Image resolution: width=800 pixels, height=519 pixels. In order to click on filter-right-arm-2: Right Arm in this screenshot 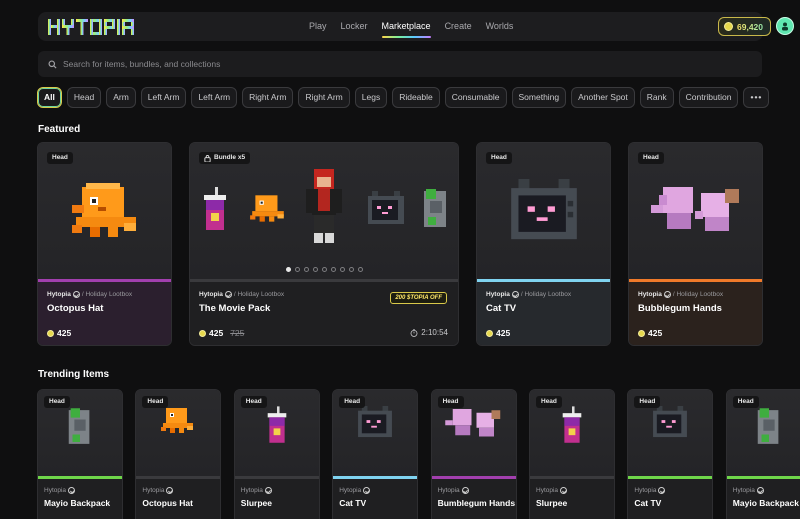, I will do `click(324, 97)`.